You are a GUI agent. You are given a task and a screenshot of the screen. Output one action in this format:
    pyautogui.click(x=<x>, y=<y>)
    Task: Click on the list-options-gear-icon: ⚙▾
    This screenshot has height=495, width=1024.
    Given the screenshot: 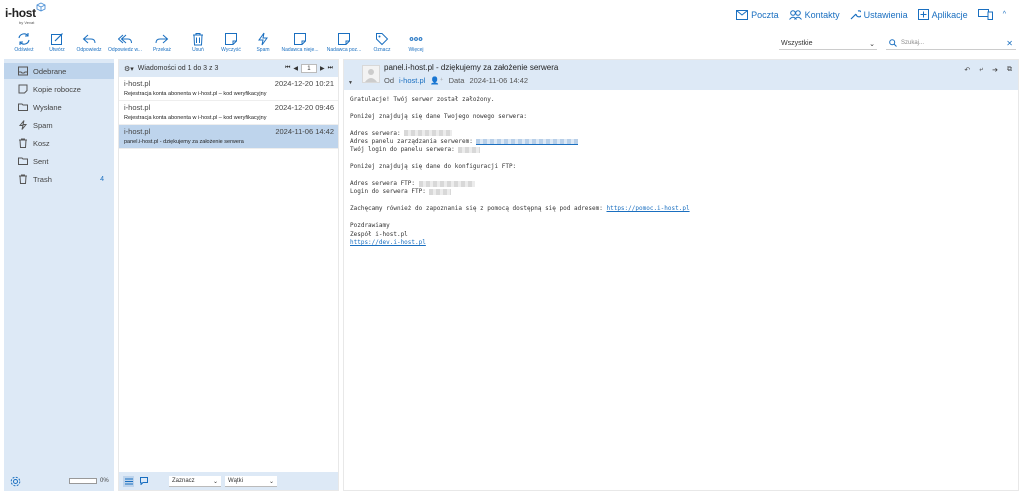 What is the action you would take?
    pyautogui.click(x=129, y=69)
    